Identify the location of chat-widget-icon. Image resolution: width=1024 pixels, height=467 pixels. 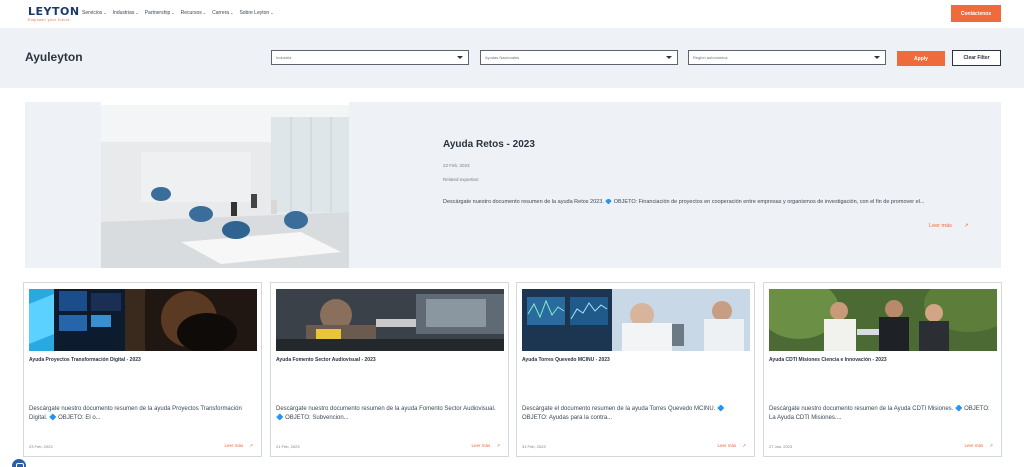
(19, 462).